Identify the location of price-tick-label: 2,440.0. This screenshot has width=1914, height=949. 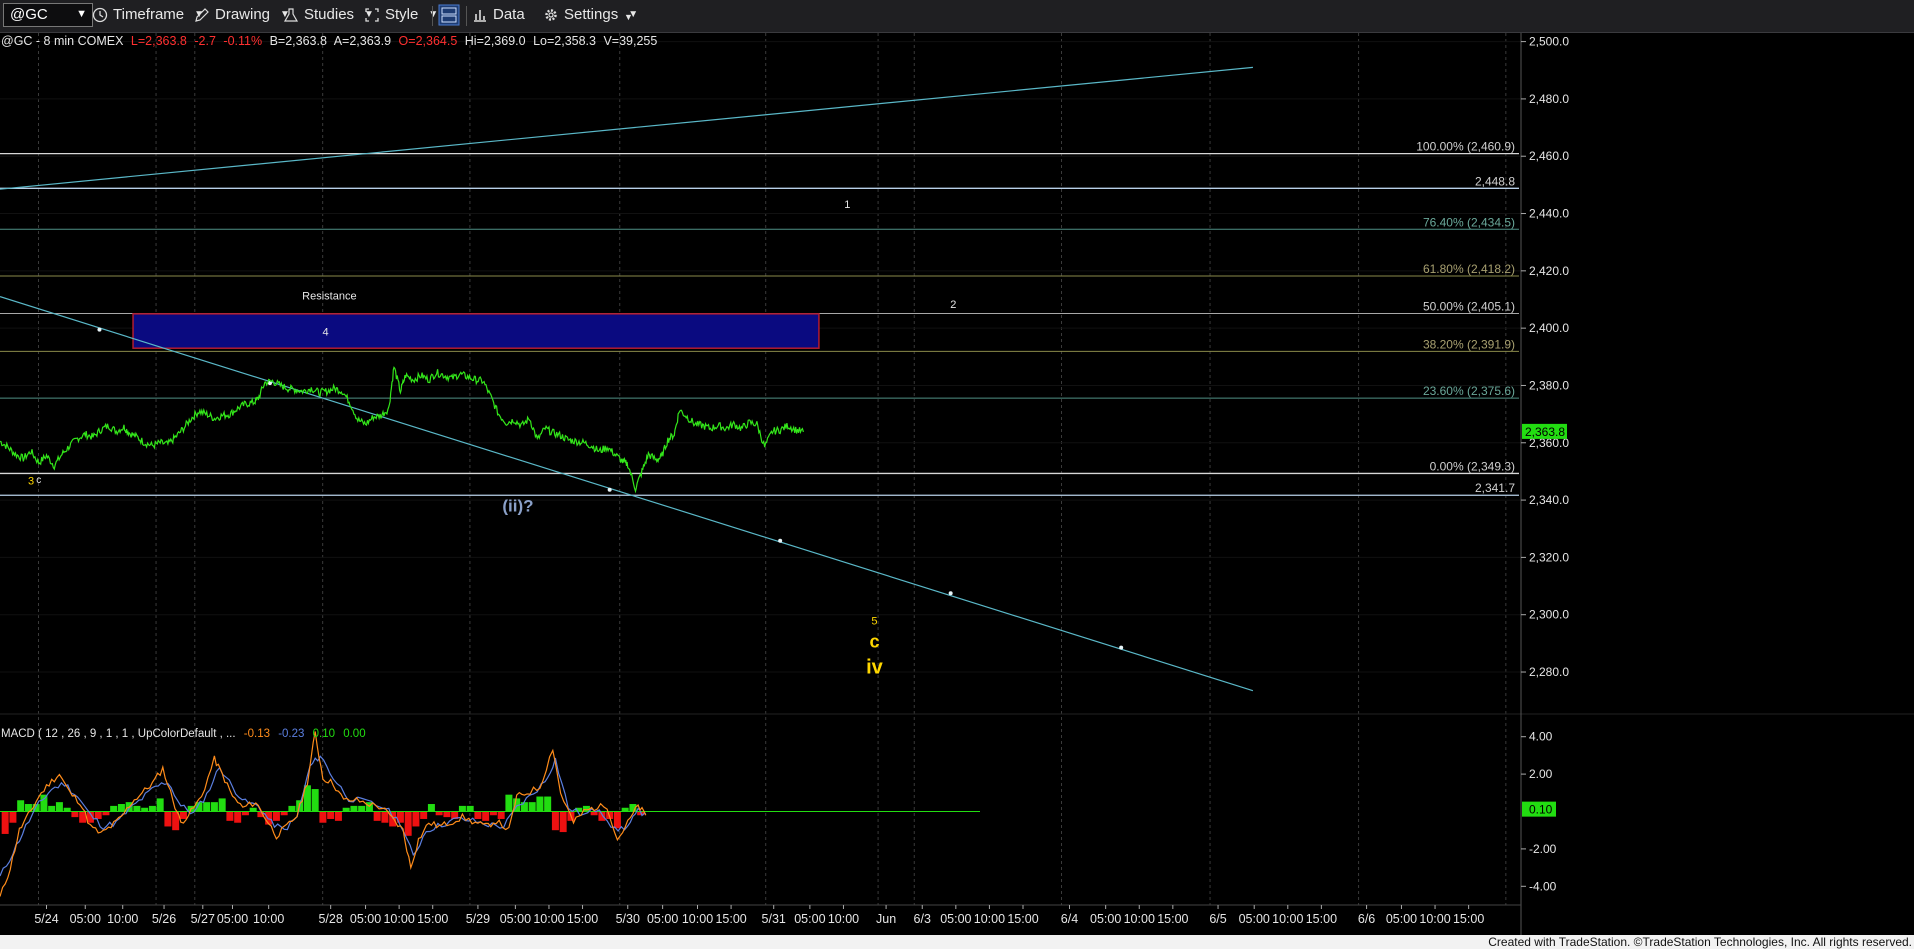
(1549, 214).